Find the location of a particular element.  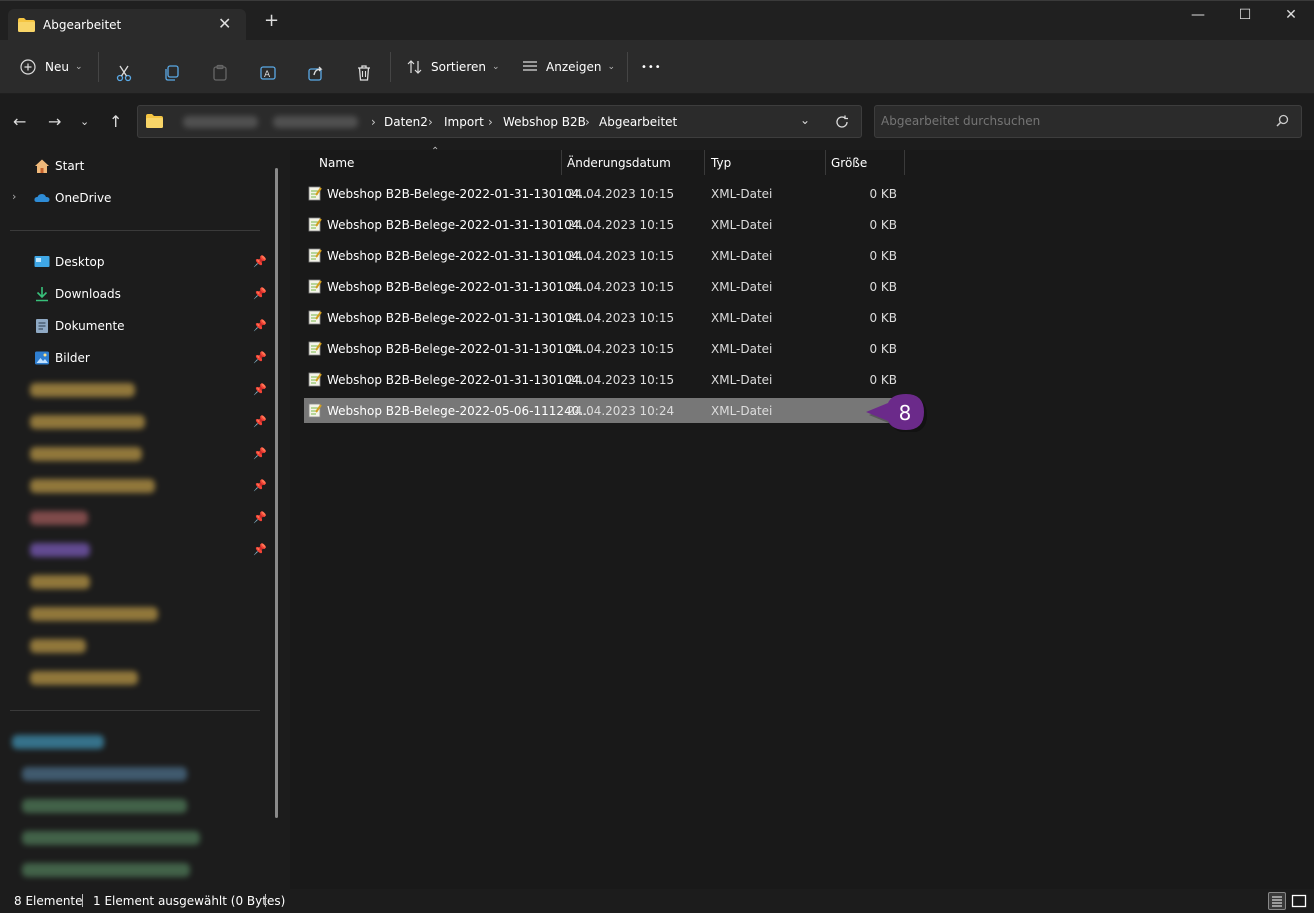

download-icon is located at coordinates (42, 294).